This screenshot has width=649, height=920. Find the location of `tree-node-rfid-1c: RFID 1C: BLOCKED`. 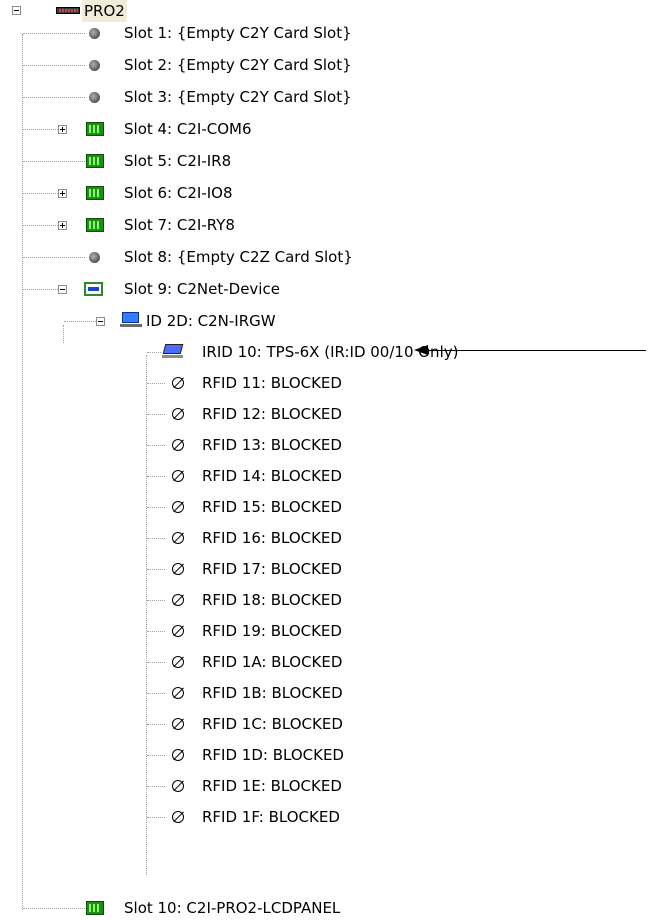

tree-node-rfid-1c: RFID 1C: BLOCKED is located at coordinates (210, 724).